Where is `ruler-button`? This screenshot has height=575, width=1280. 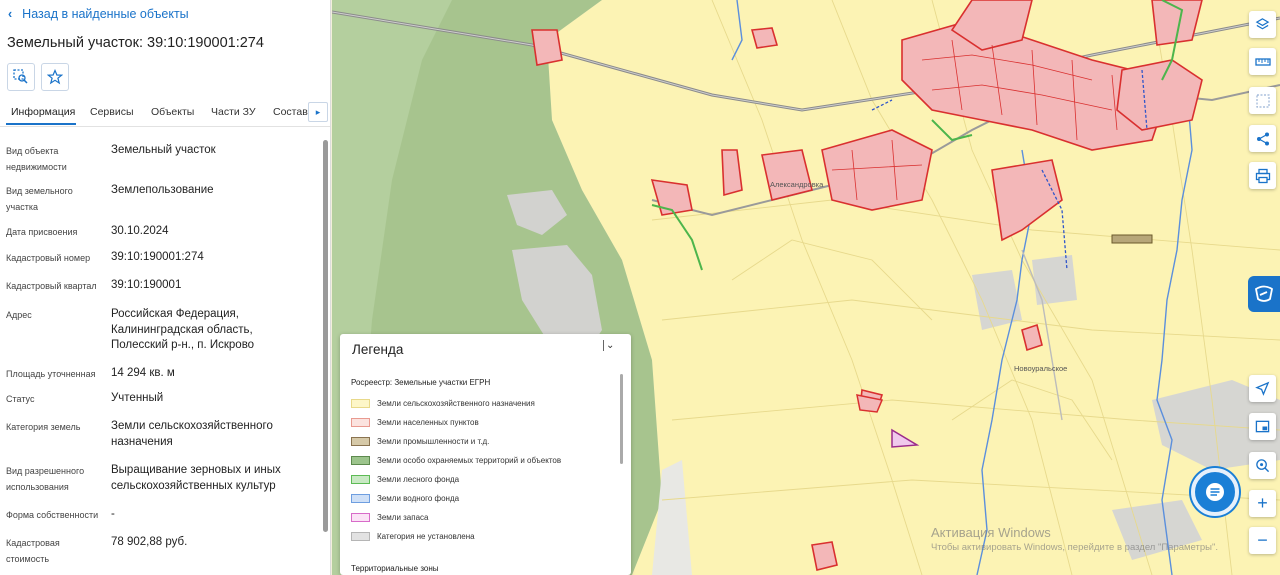
ruler-button is located at coordinates (1262, 61).